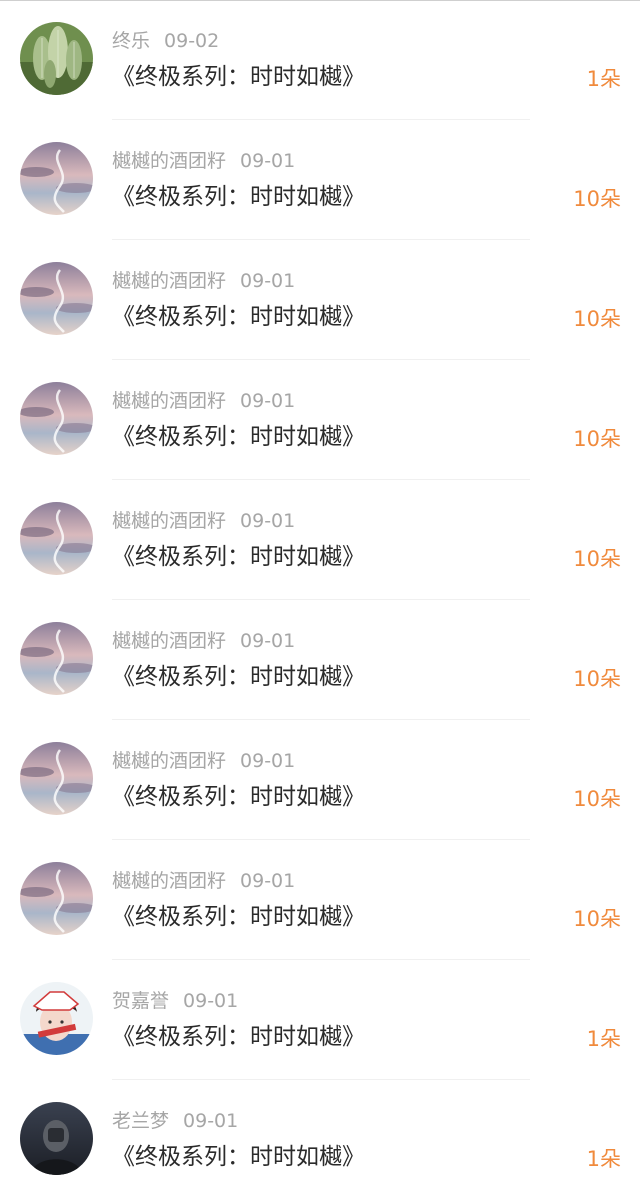 Image resolution: width=640 pixels, height=1201 pixels. Describe the element at coordinates (175, 1121) in the screenshot. I see `entry-meta: 老兰梦 09-01` at that location.